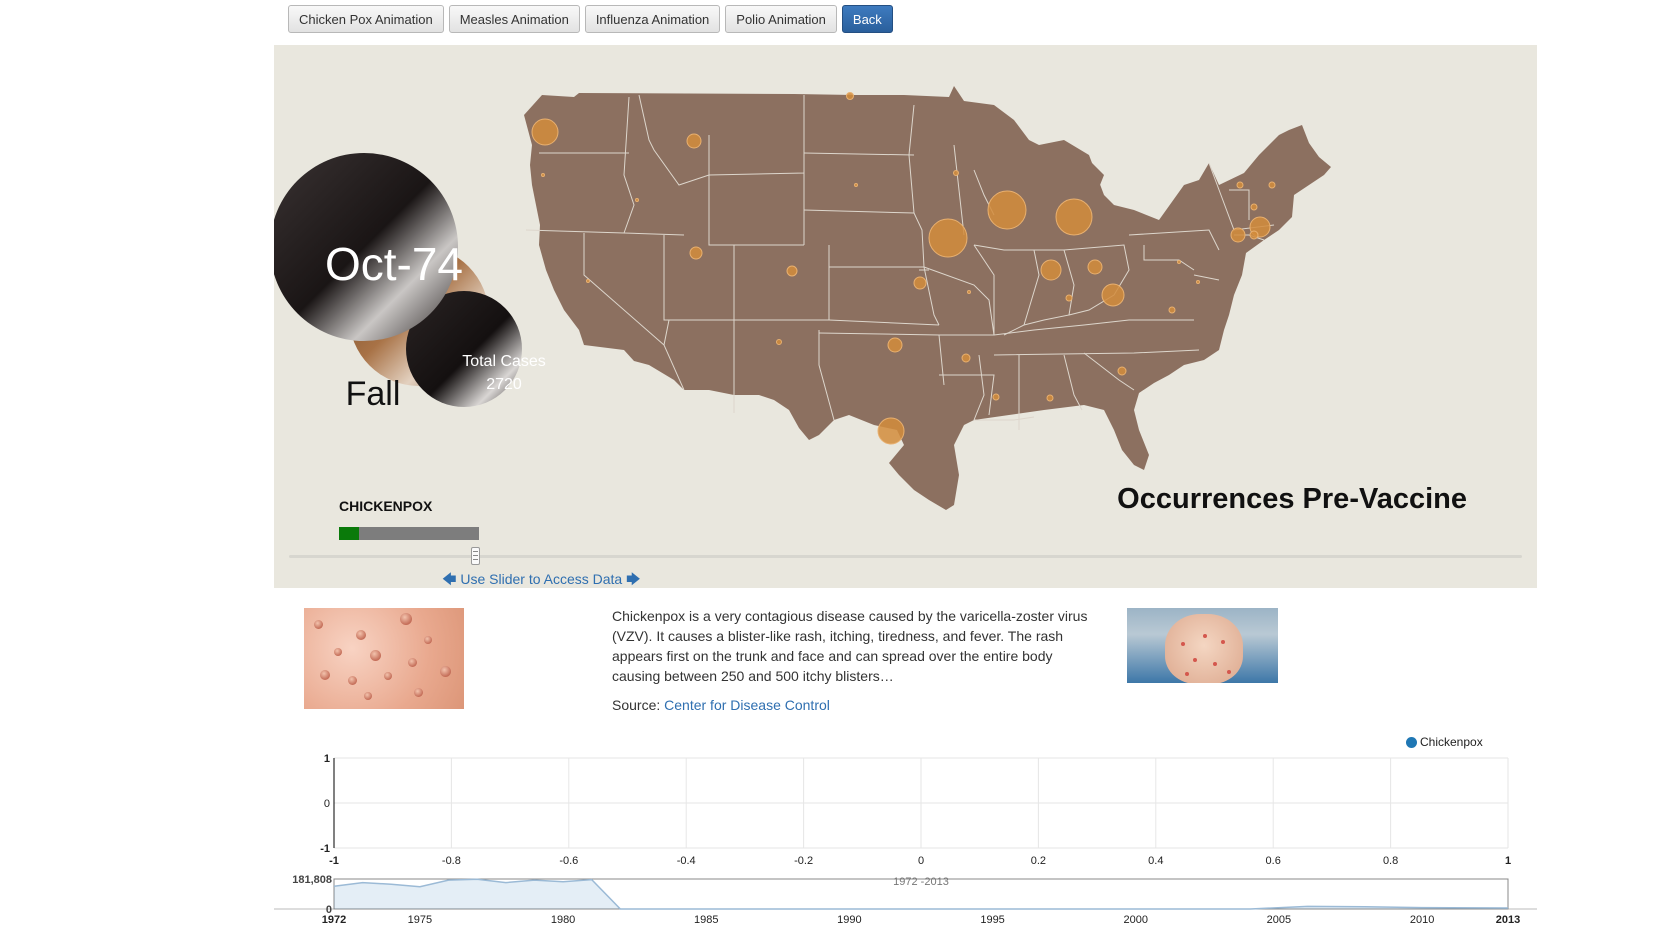  What do you see at coordinates (1508, 920) in the screenshot?
I see `context-x-tick-label: 2013` at bounding box center [1508, 920].